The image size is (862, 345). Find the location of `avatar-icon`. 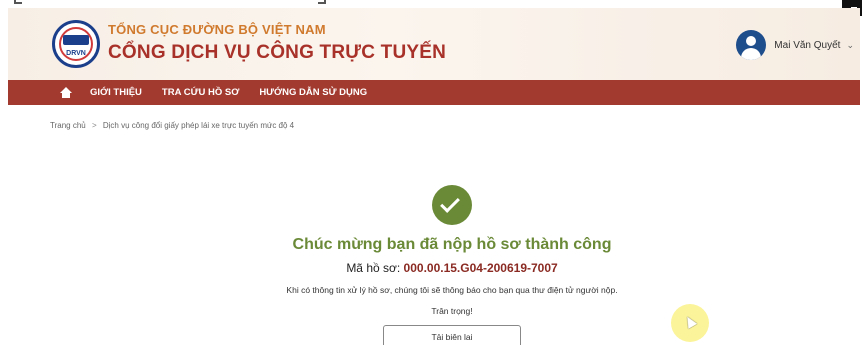

avatar-icon is located at coordinates (751, 45).